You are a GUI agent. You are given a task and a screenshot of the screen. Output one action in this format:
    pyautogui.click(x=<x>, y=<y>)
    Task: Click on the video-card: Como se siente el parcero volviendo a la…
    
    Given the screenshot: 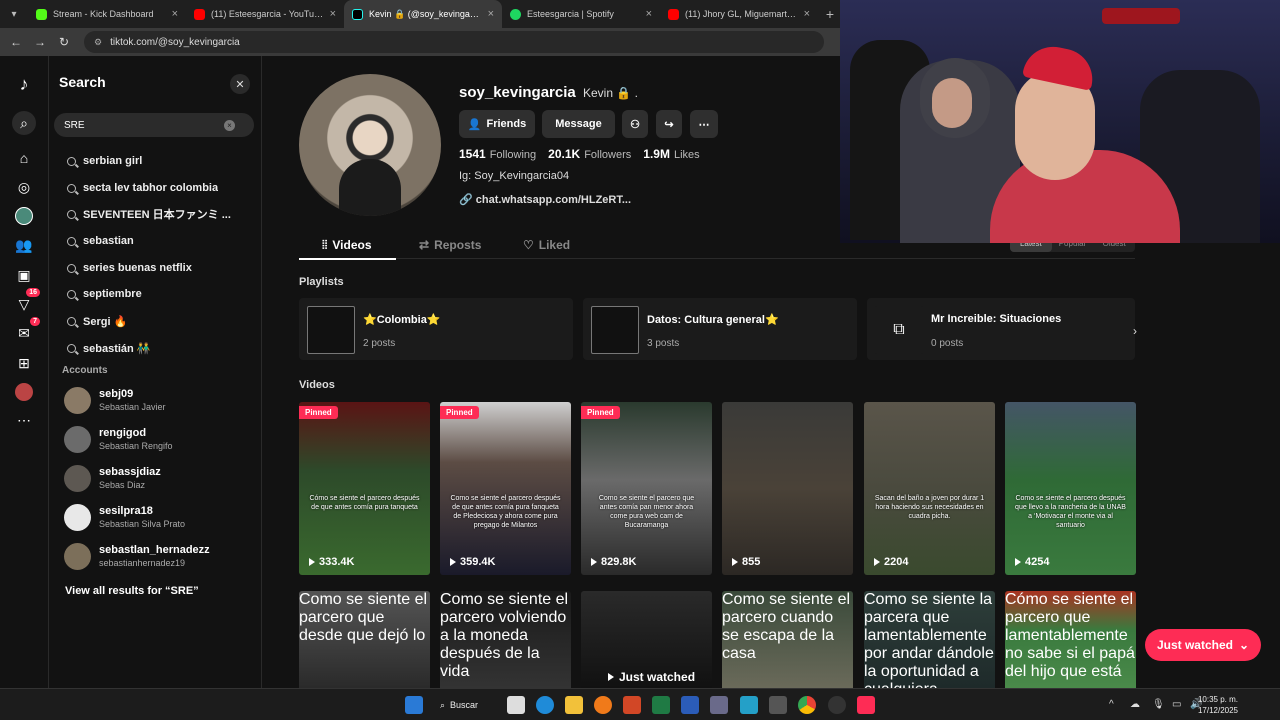 What is the action you would take?
    pyautogui.click(x=505, y=639)
    